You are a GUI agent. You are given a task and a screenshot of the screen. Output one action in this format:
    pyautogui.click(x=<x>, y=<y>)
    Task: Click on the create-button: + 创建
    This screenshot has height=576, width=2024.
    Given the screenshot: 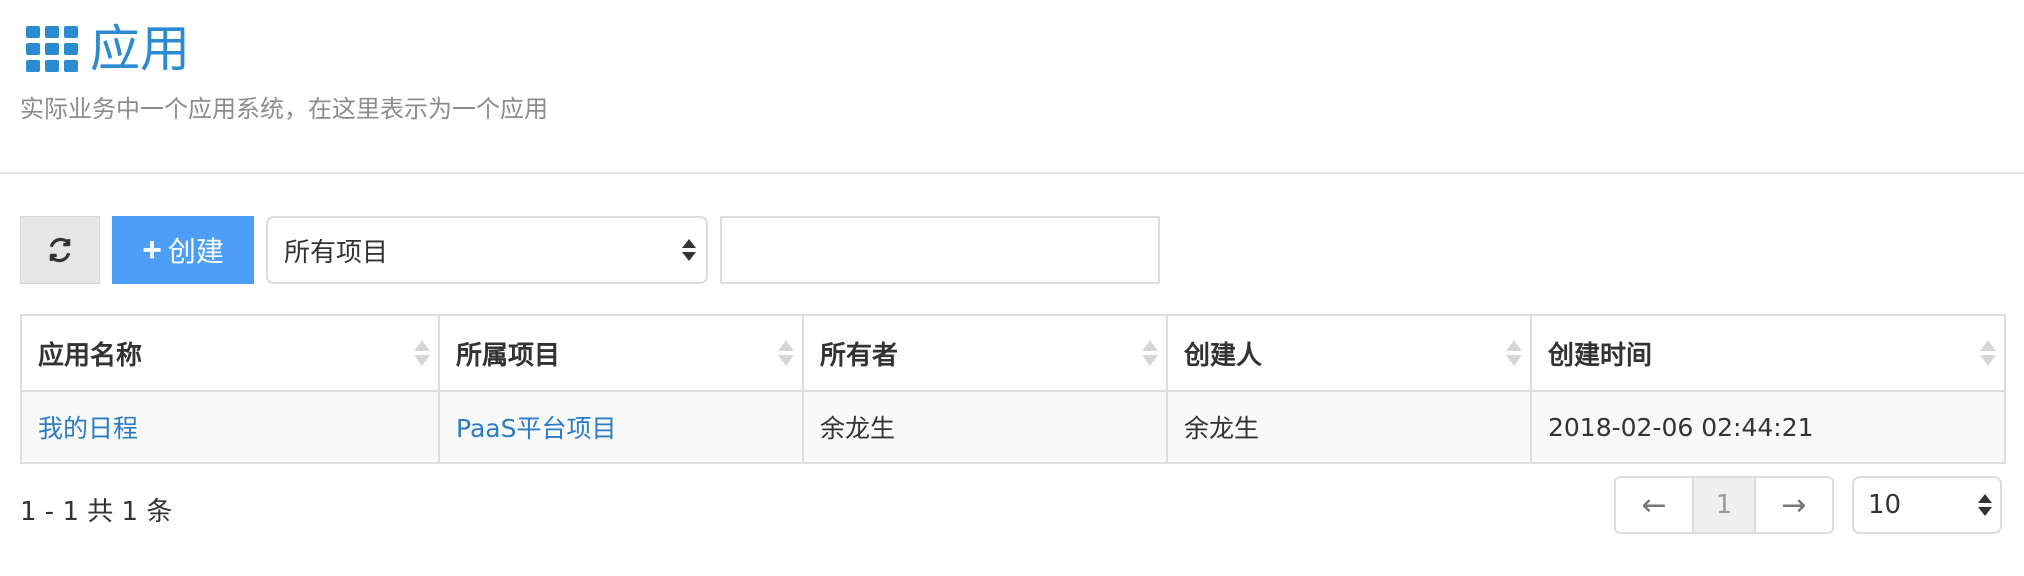 What is the action you would take?
    pyautogui.click(x=183, y=250)
    